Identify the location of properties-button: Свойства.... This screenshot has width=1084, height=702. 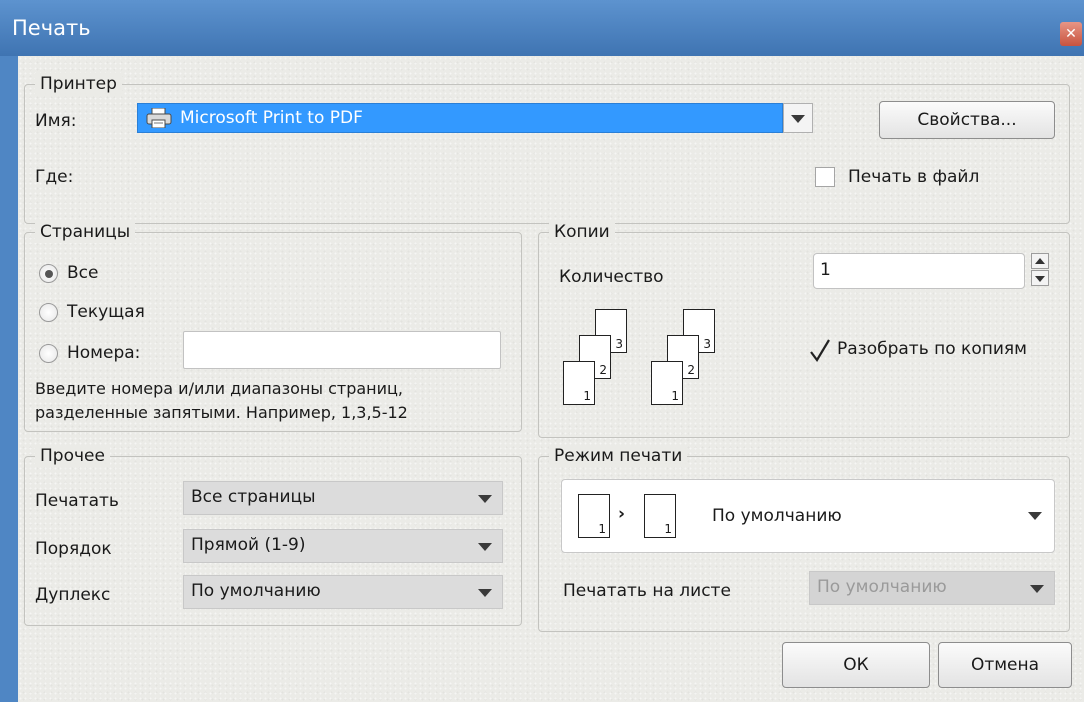
(967, 120).